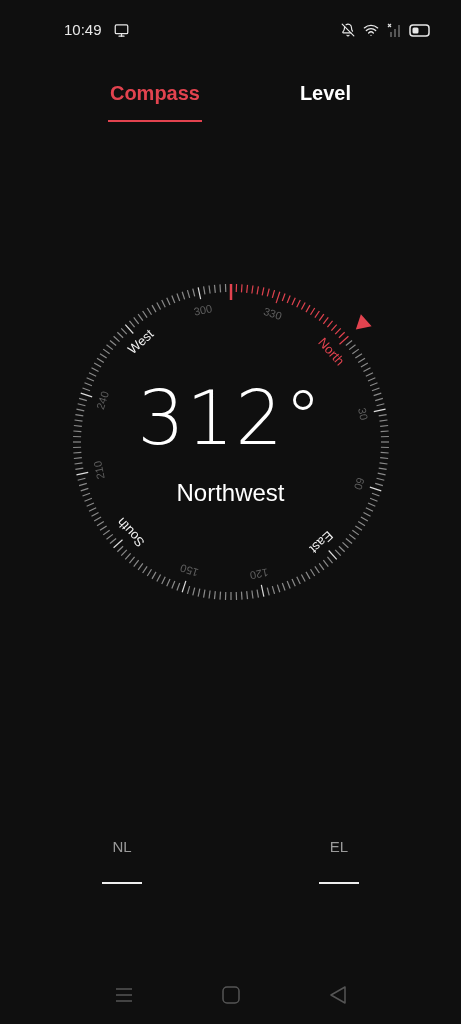  Describe the element at coordinates (189, 570) in the screenshot. I see `degree-label: 150` at that location.